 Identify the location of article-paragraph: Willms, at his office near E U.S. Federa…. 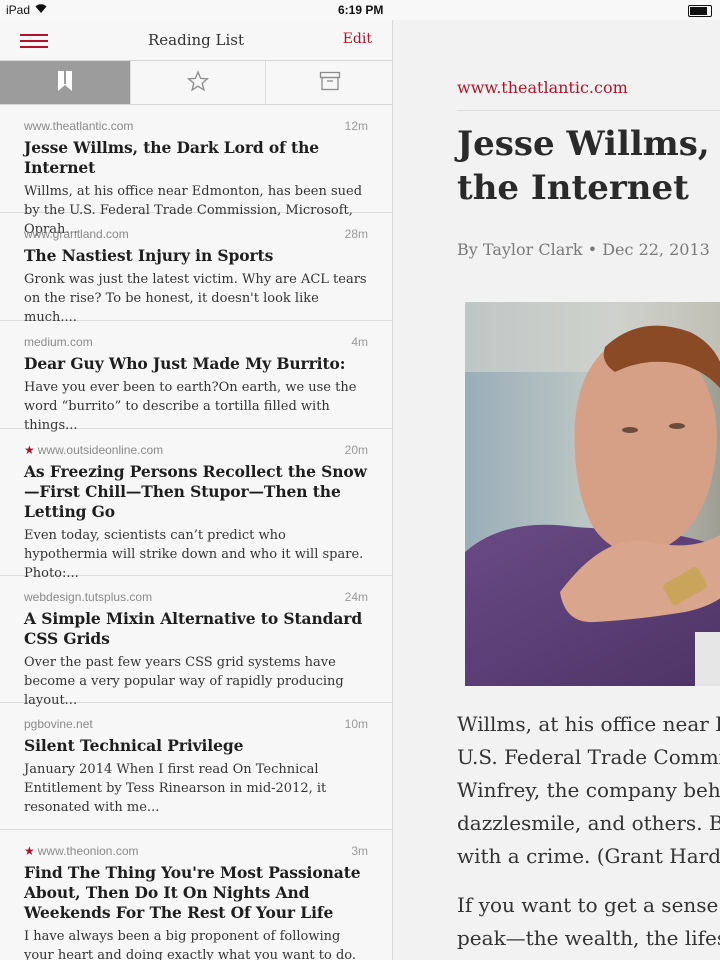
(588, 790).